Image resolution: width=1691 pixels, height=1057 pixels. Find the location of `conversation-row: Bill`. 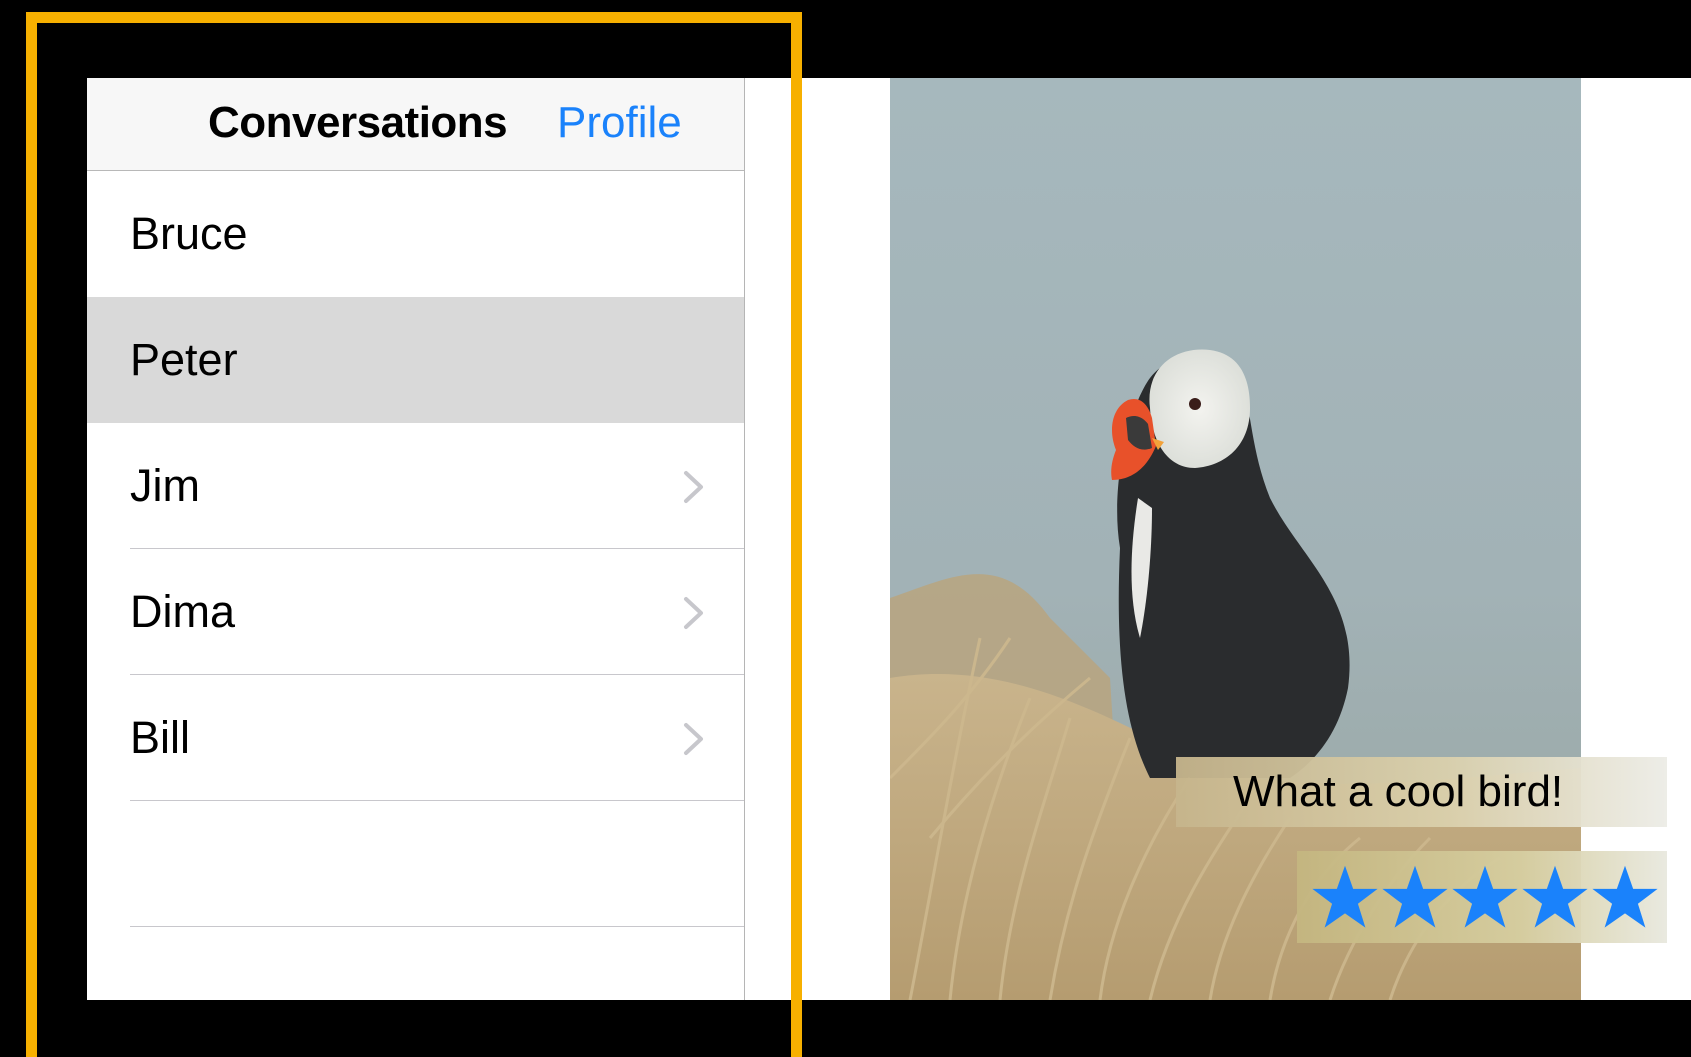

conversation-row: Bill is located at coordinates (416, 738).